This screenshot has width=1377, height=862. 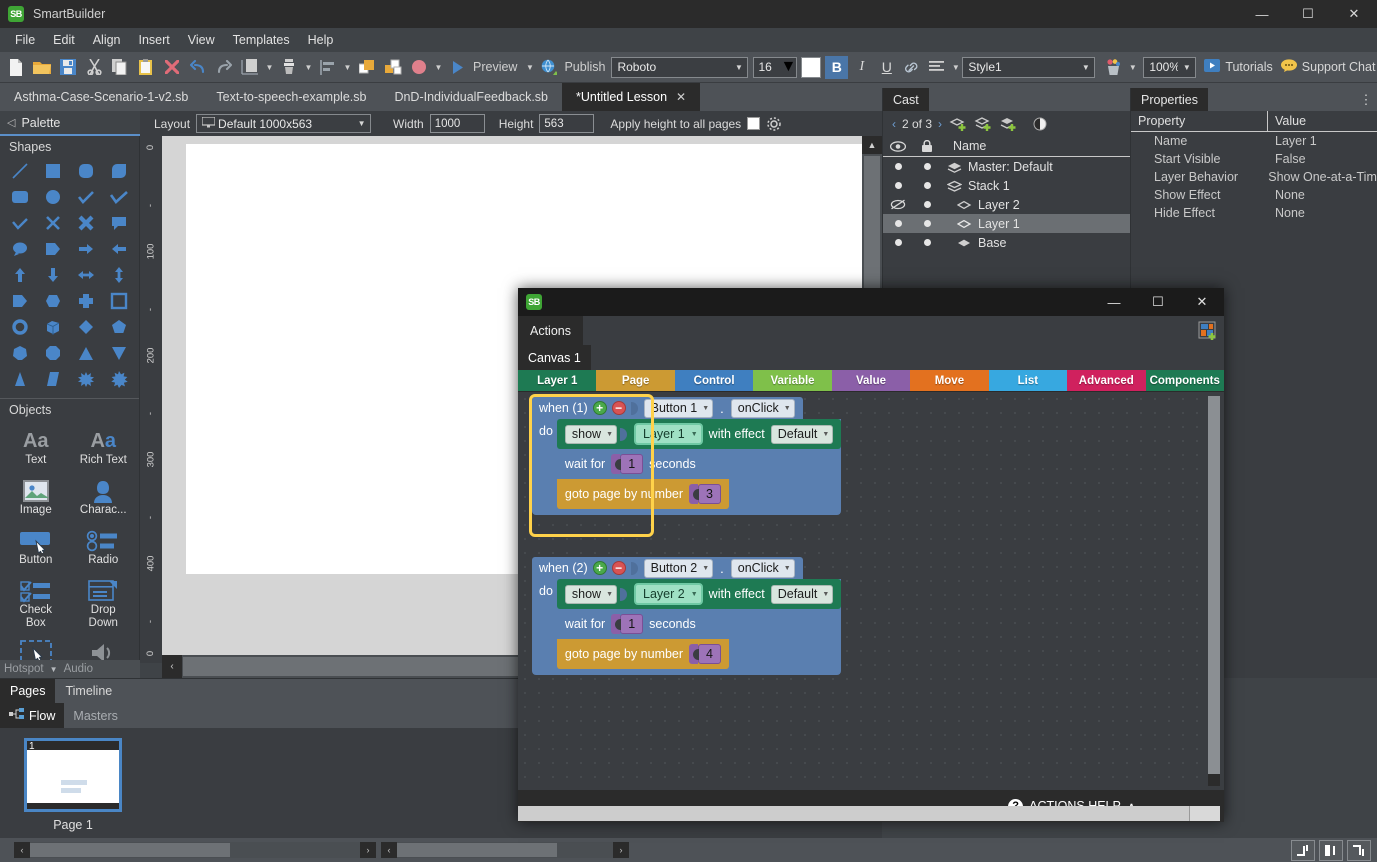 What do you see at coordinates (86, 353) in the screenshot?
I see `triangle-shape` at bounding box center [86, 353].